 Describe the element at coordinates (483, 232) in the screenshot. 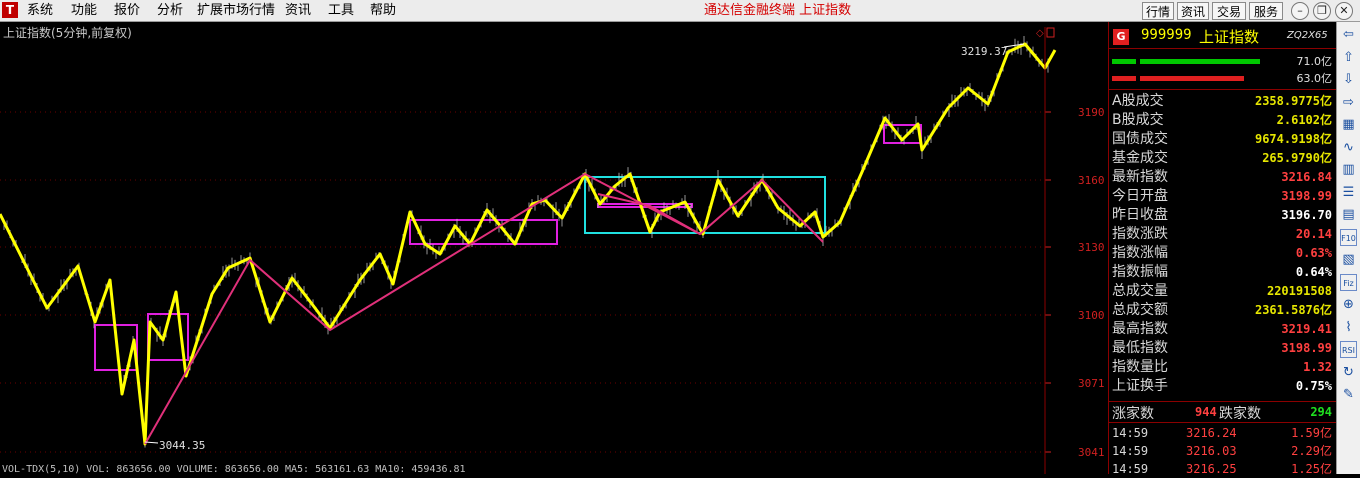

I see `consolidation-box` at that location.